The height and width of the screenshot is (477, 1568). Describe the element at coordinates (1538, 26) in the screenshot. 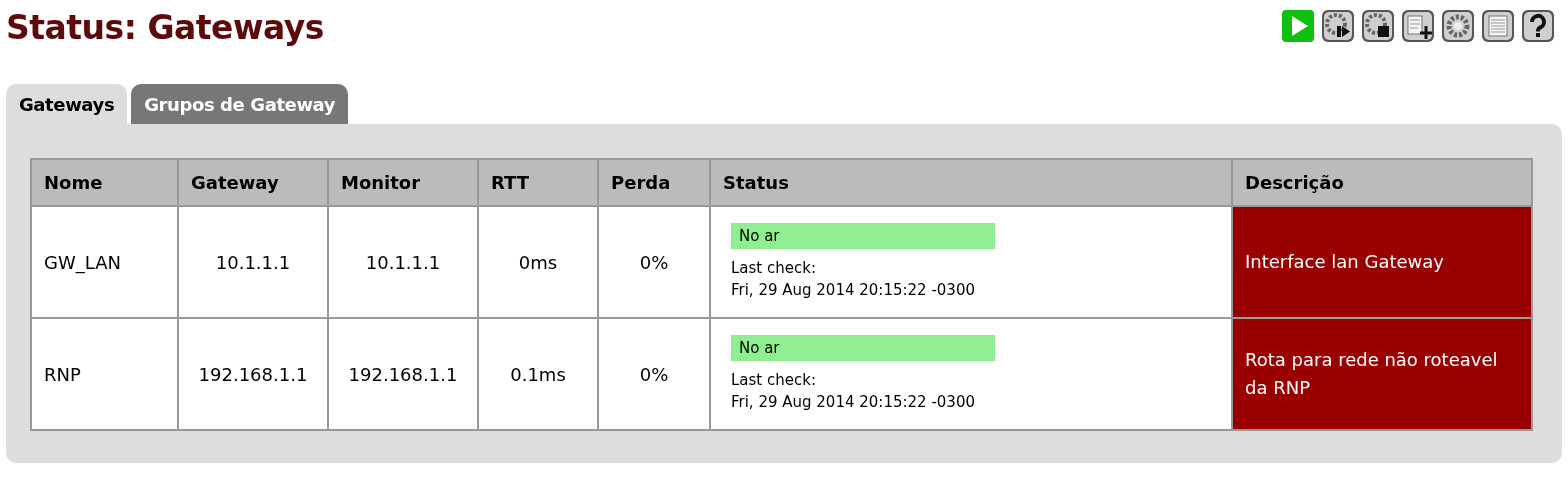

I see `help-icon` at that location.